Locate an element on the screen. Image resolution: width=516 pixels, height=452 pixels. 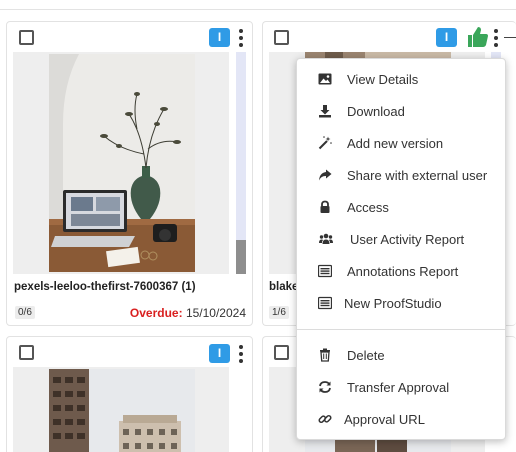
menu-item-view-details: View Details is located at coordinates (401, 79).